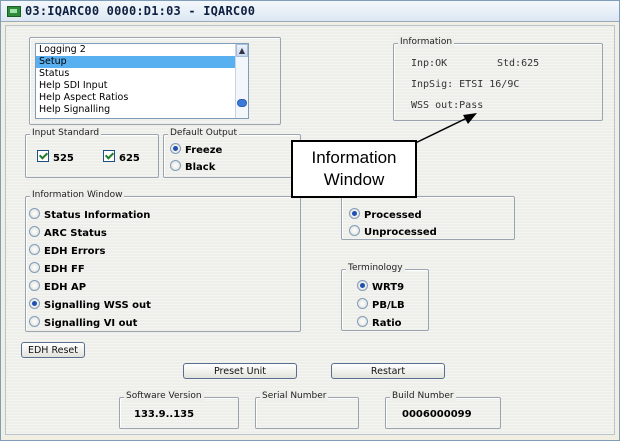 The width and height of the screenshot is (620, 441). What do you see at coordinates (388, 371) in the screenshot?
I see `restart-button: Restart` at bounding box center [388, 371].